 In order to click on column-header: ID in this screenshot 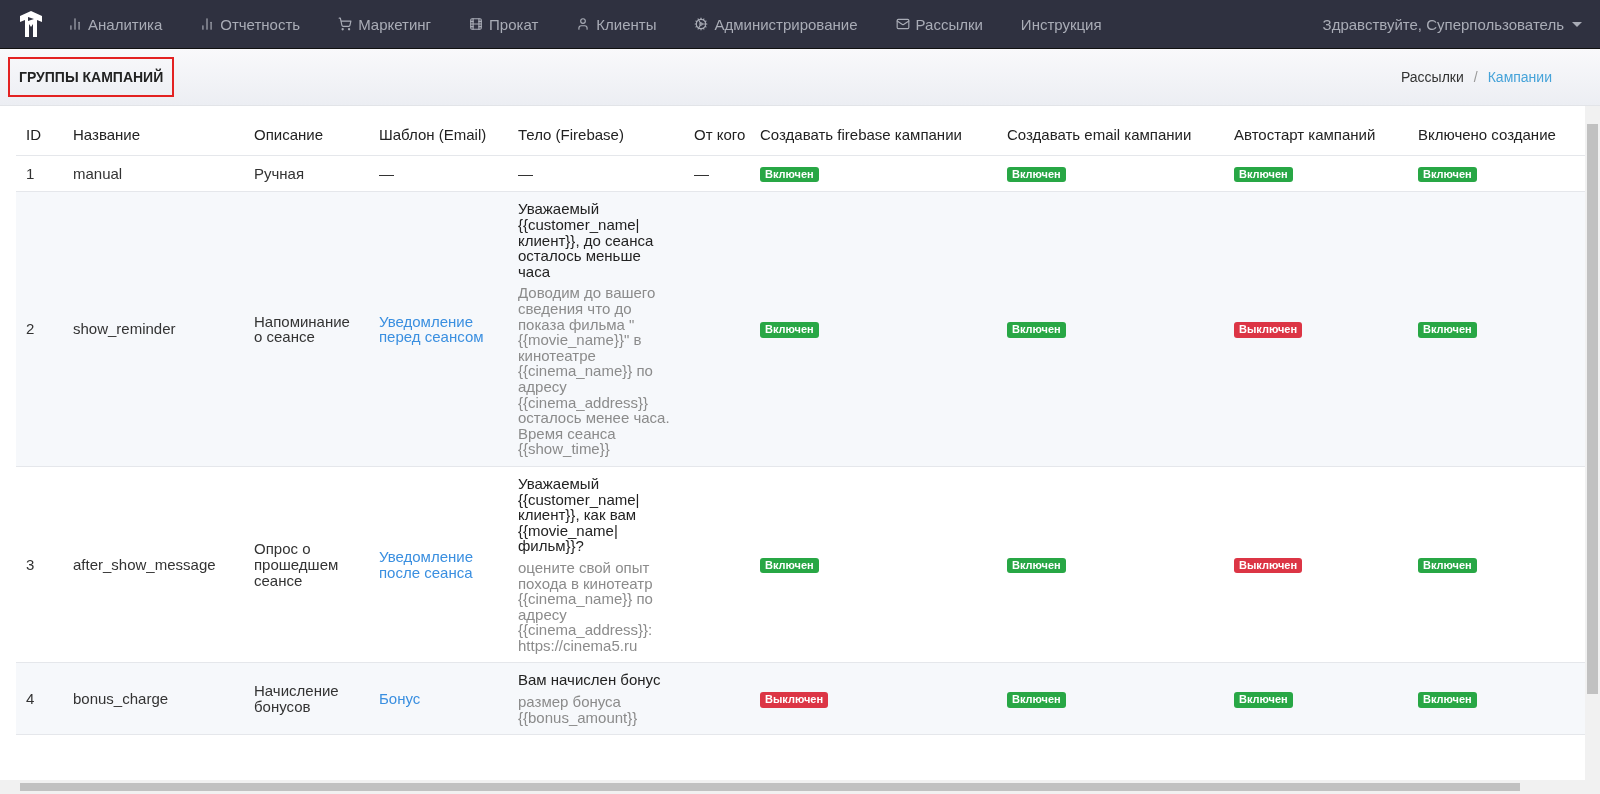, I will do `click(39, 135)`.